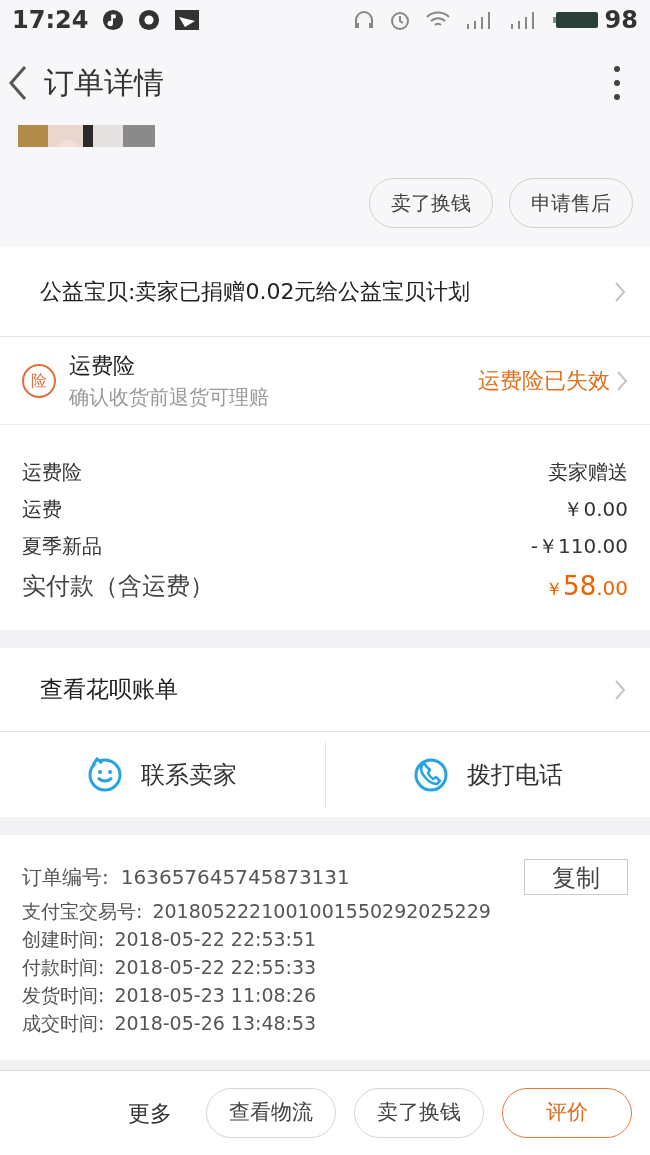 The image size is (650, 1155). What do you see at coordinates (42, 509) in the screenshot?
I see `fee-label: 运费` at bounding box center [42, 509].